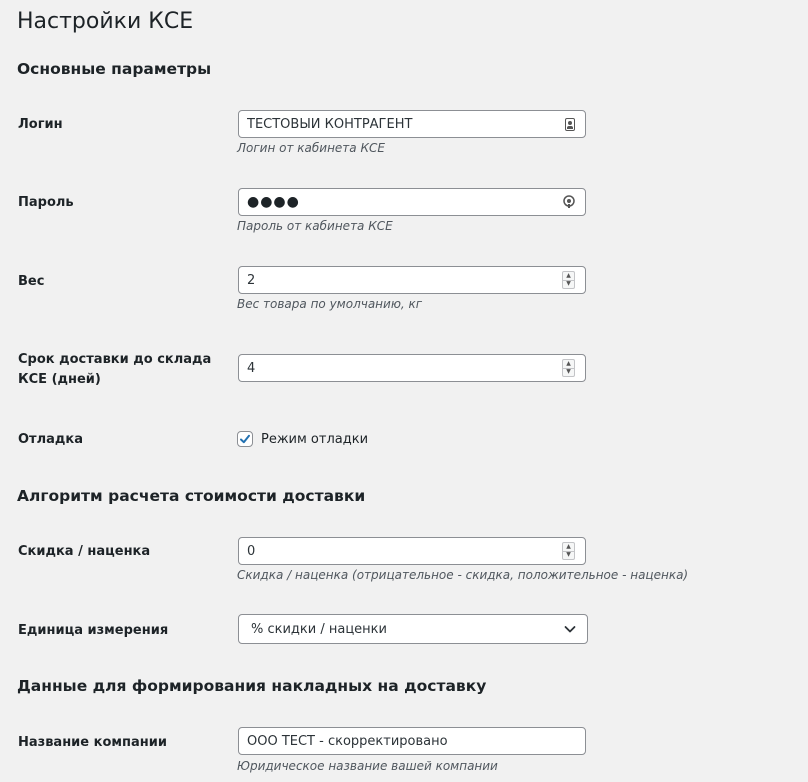 Image resolution: width=808 pixels, height=782 pixels. What do you see at coordinates (330, 304) in the screenshot?
I see `weight-description: Вес товара по умолчанию, кг` at bounding box center [330, 304].